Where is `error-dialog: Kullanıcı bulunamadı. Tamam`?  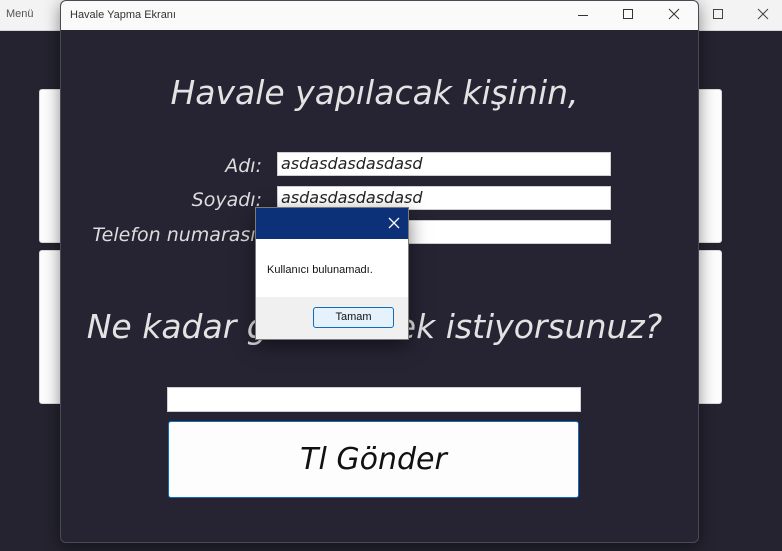 error-dialog: Kullanıcı bulunamadı. Tamam is located at coordinates (332, 273).